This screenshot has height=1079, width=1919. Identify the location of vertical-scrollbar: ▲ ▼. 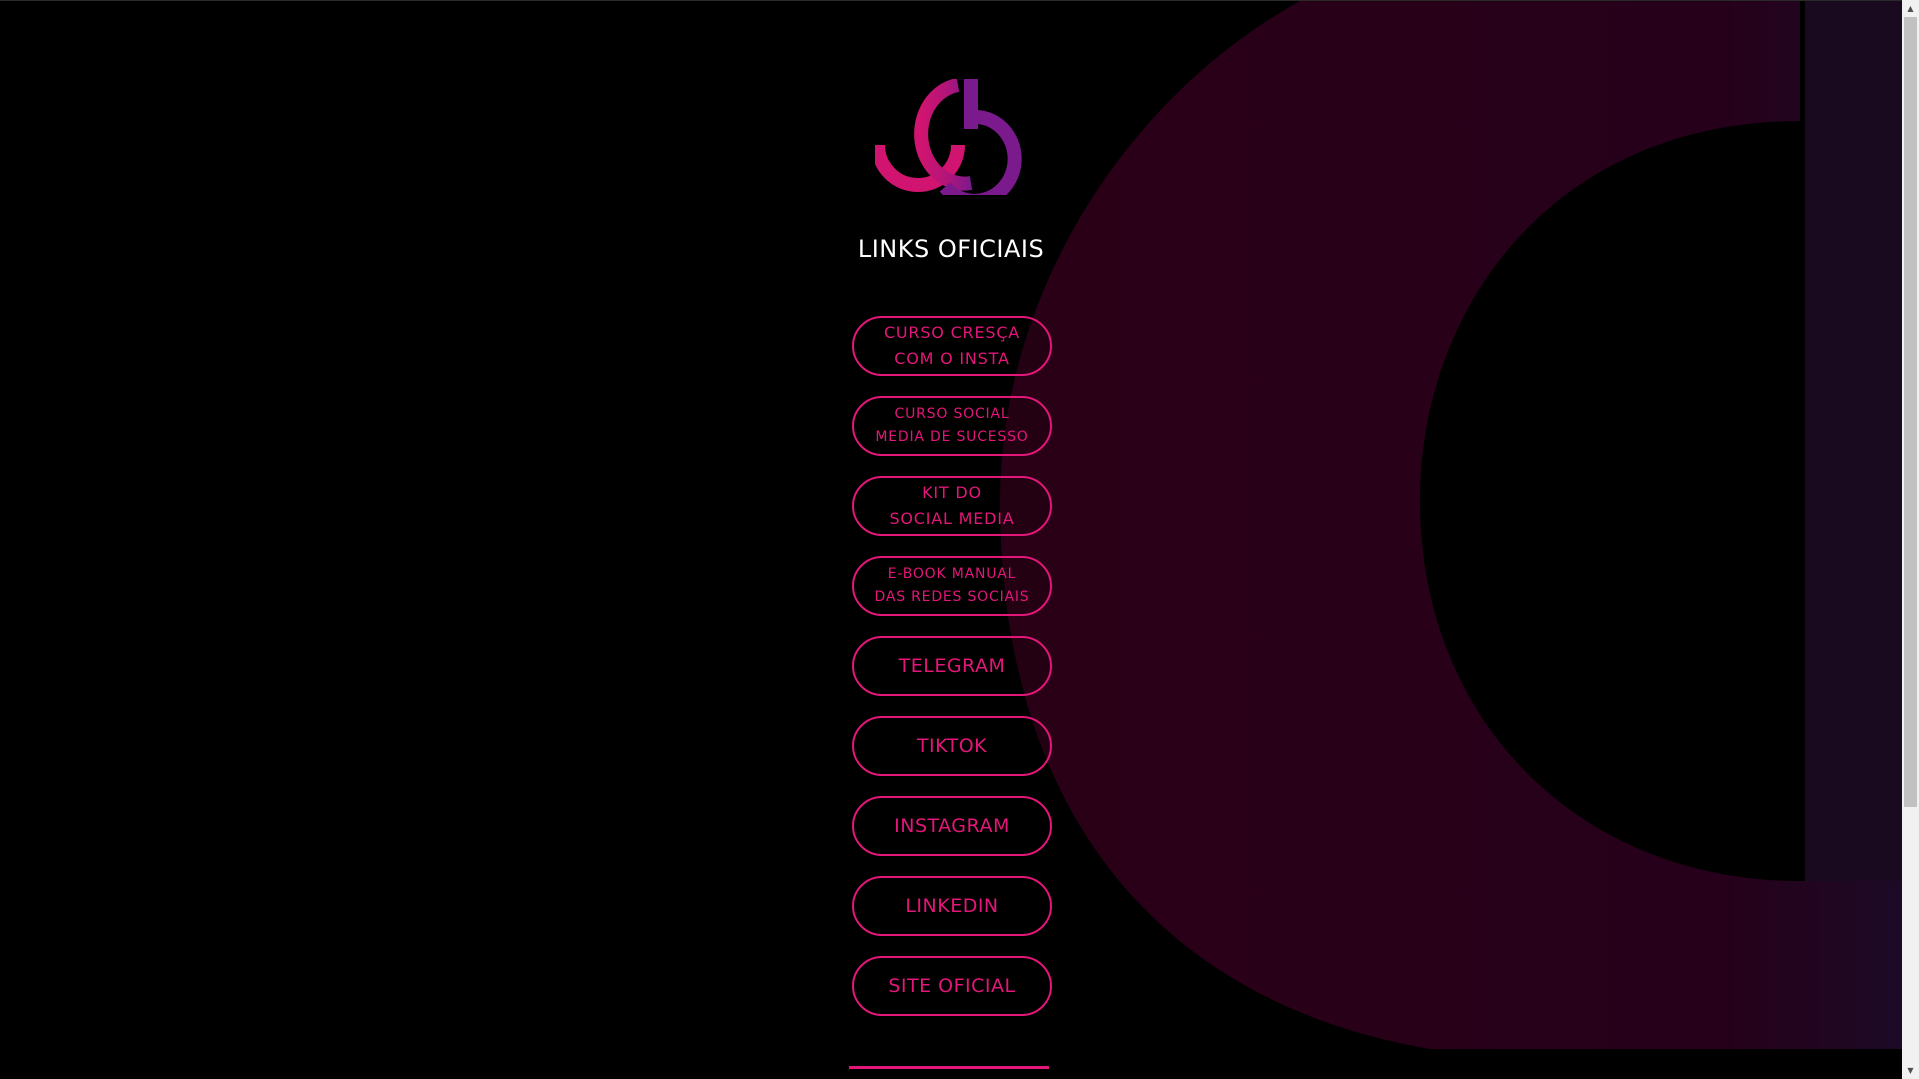
(1910, 539).